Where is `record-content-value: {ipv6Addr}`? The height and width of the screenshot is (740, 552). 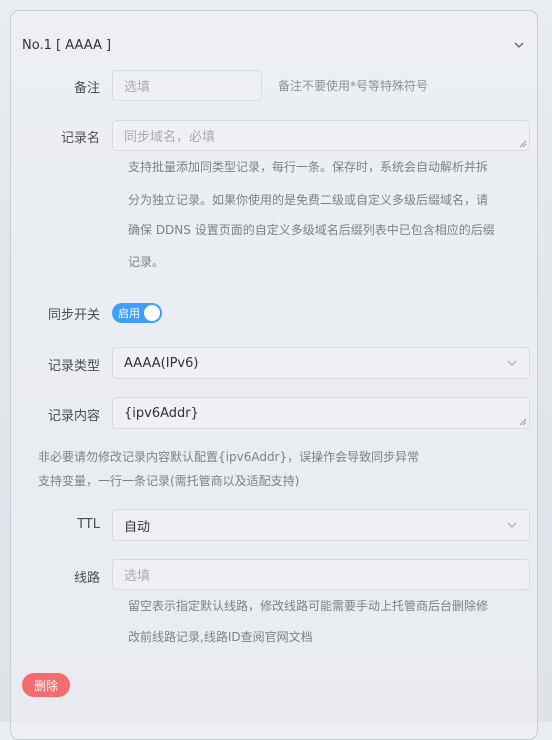
record-content-value: {ipv6Addr} is located at coordinates (161, 413).